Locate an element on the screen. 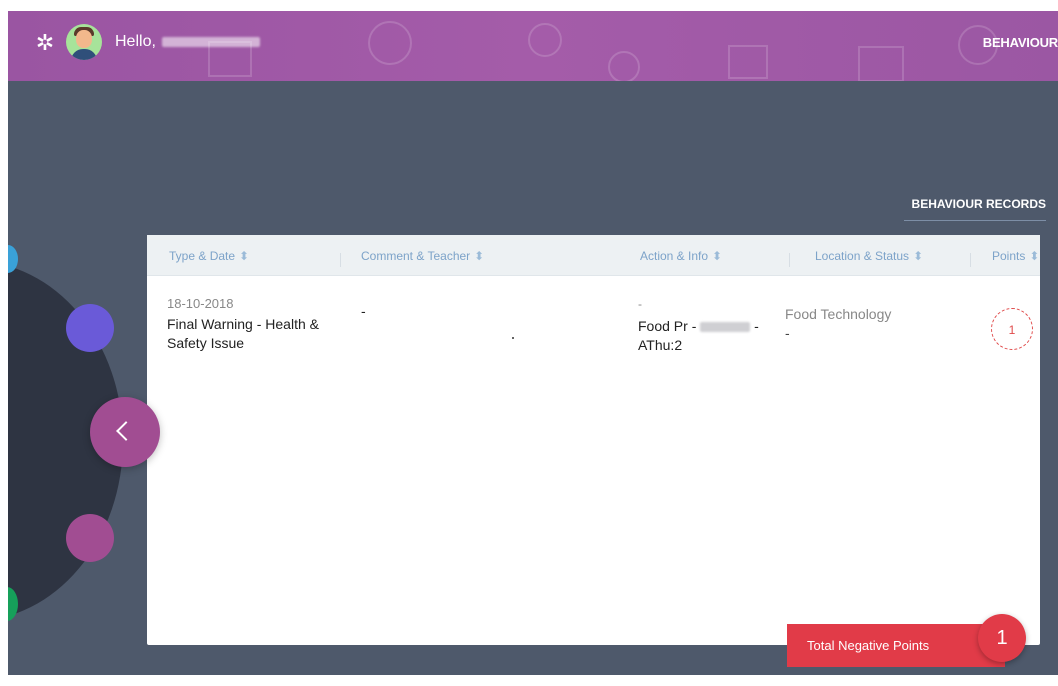  record-info-line2: AThu:2 is located at coordinates (660, 345).